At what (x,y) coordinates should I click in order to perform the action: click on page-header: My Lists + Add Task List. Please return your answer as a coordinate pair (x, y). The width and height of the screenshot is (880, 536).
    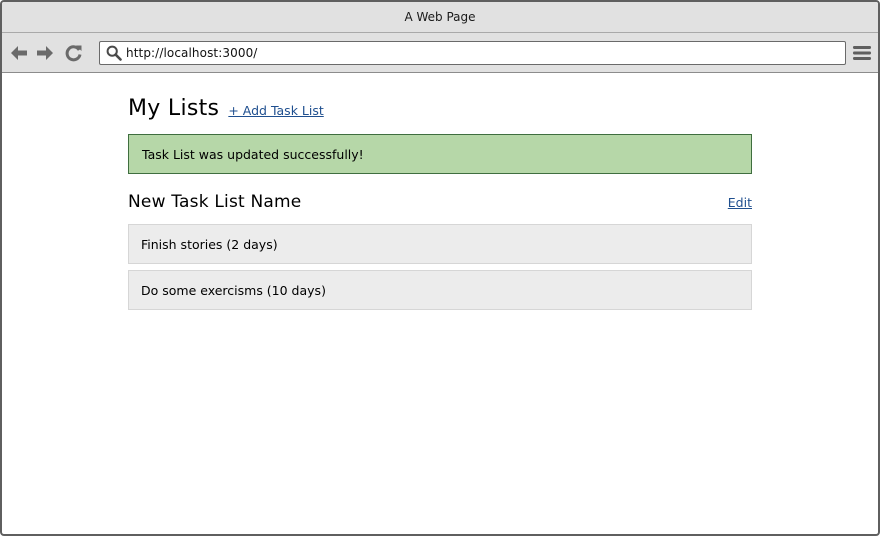
    Looking at the image, I should click on (440, 111).